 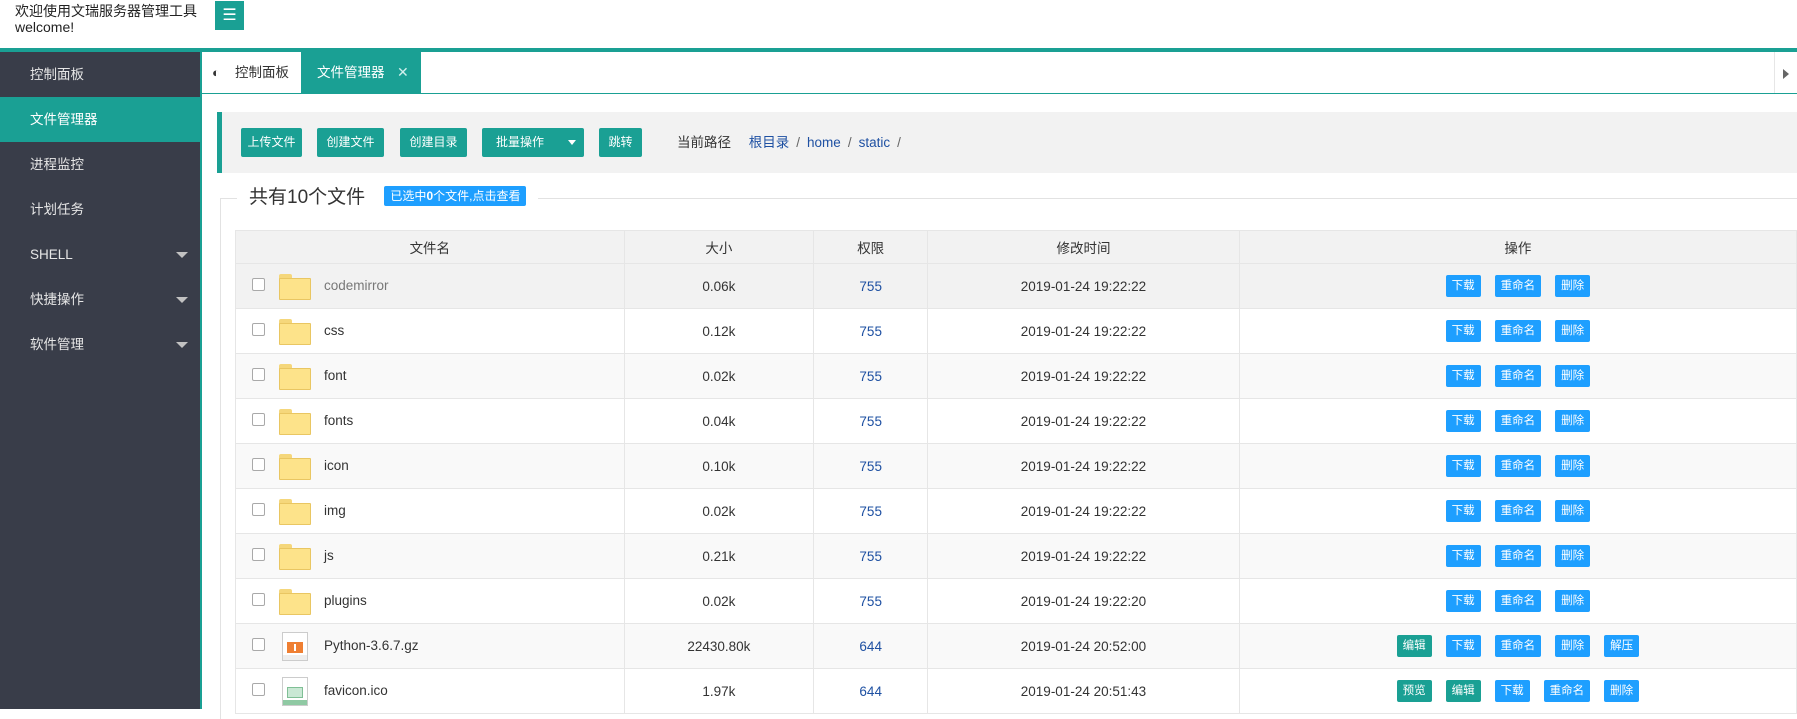 I want to click on file-count-title: 共有10个文件 已选中0个文件,点击查看, so click(x=388, y=198).